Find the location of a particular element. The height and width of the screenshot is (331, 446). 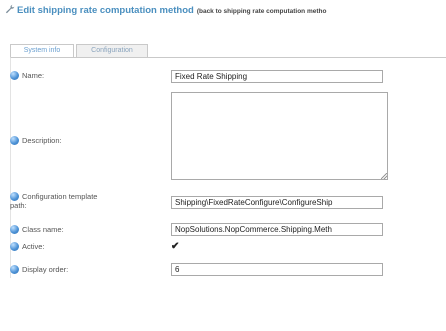

config-path-label-line2: path: is located at coordinates (18, 205).